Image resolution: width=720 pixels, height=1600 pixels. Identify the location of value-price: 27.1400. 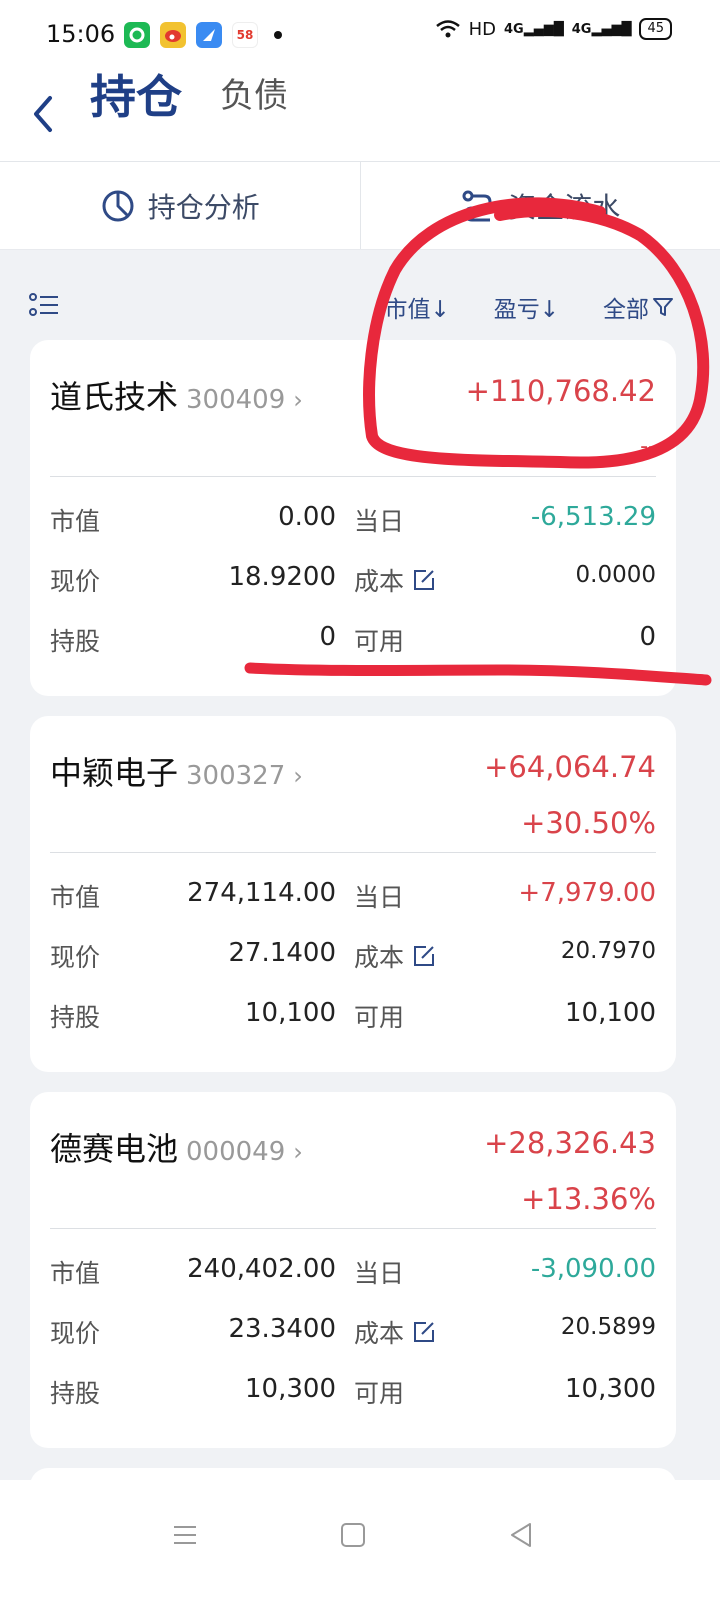
(282, 953).